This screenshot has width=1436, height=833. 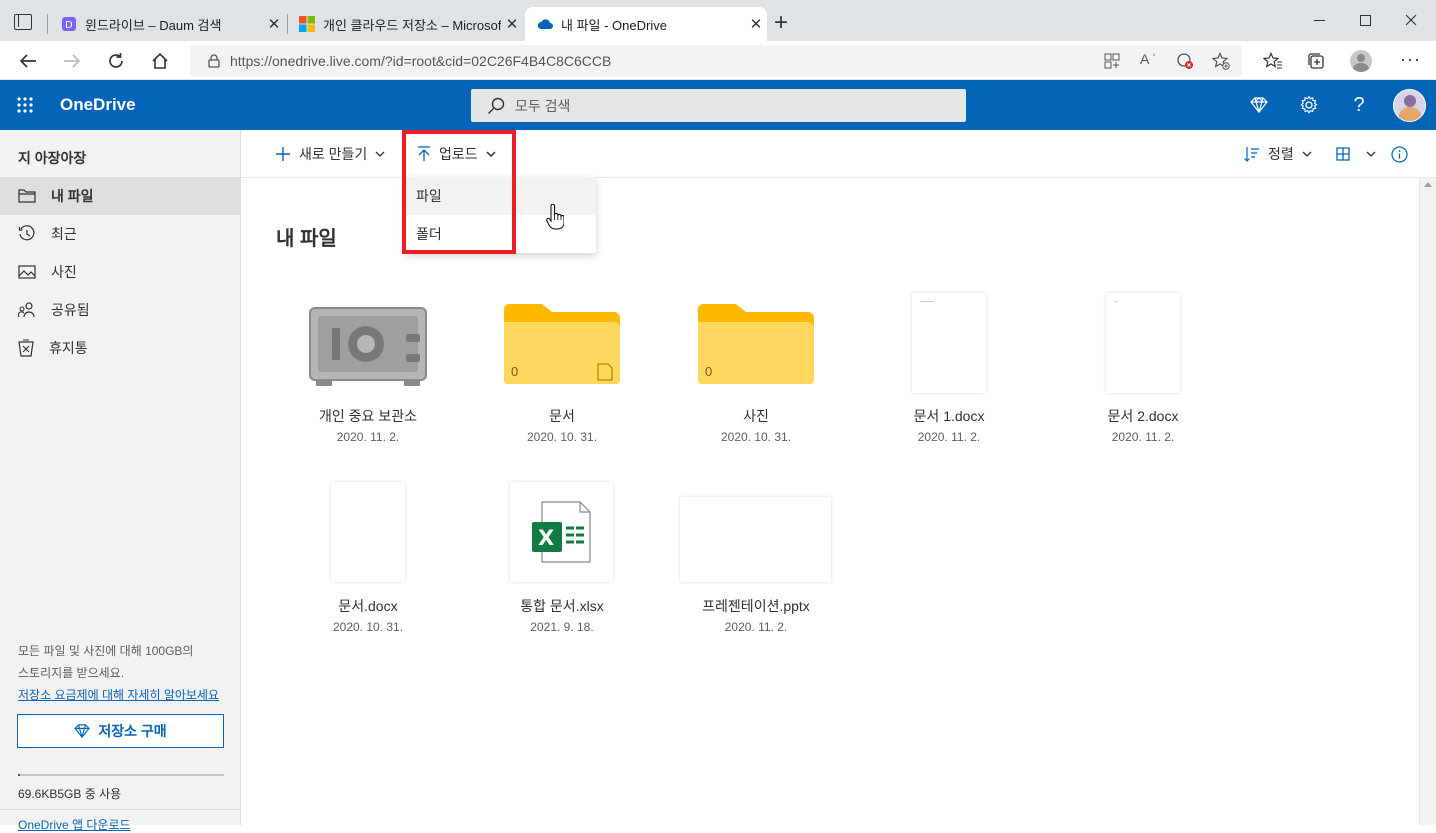 I want to click on tab-actions-icon, so click(x=23, y=22).